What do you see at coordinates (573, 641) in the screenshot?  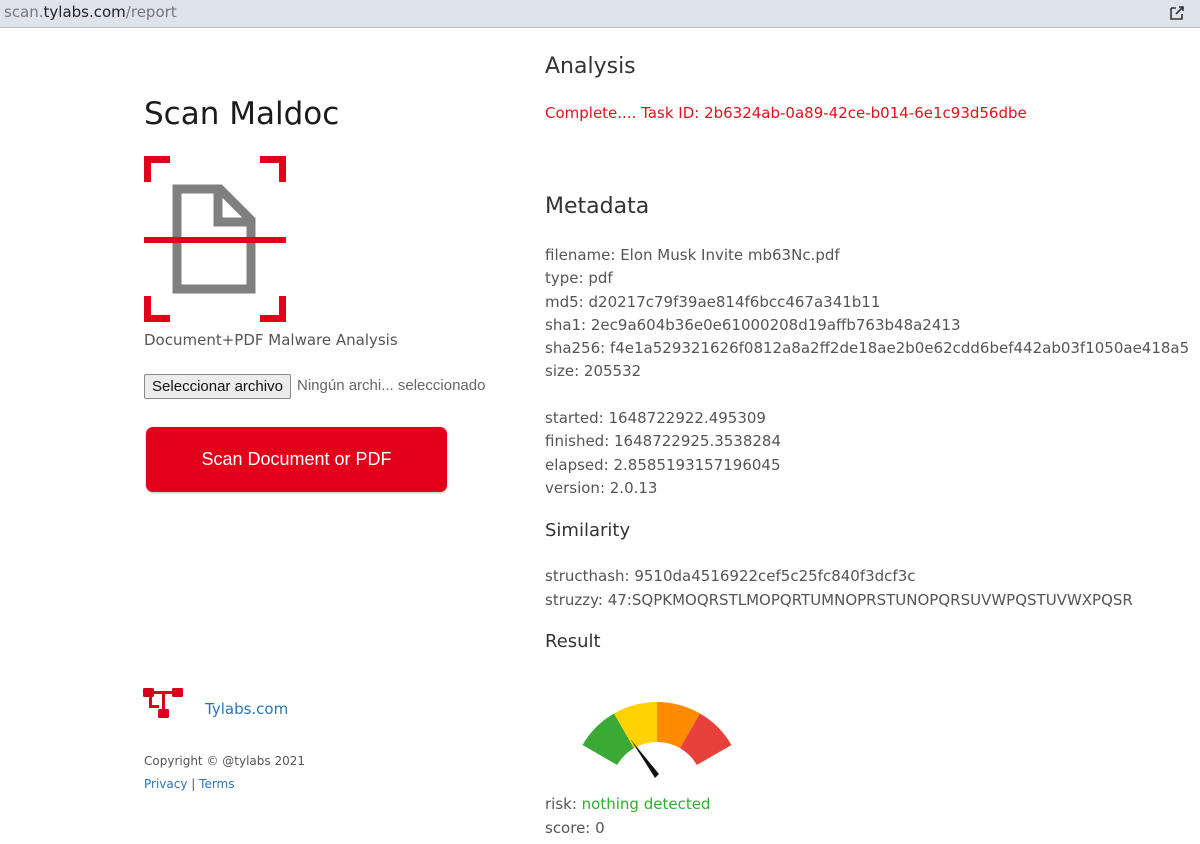 I see `result-heading: Result` at bounding box center [573, 641].